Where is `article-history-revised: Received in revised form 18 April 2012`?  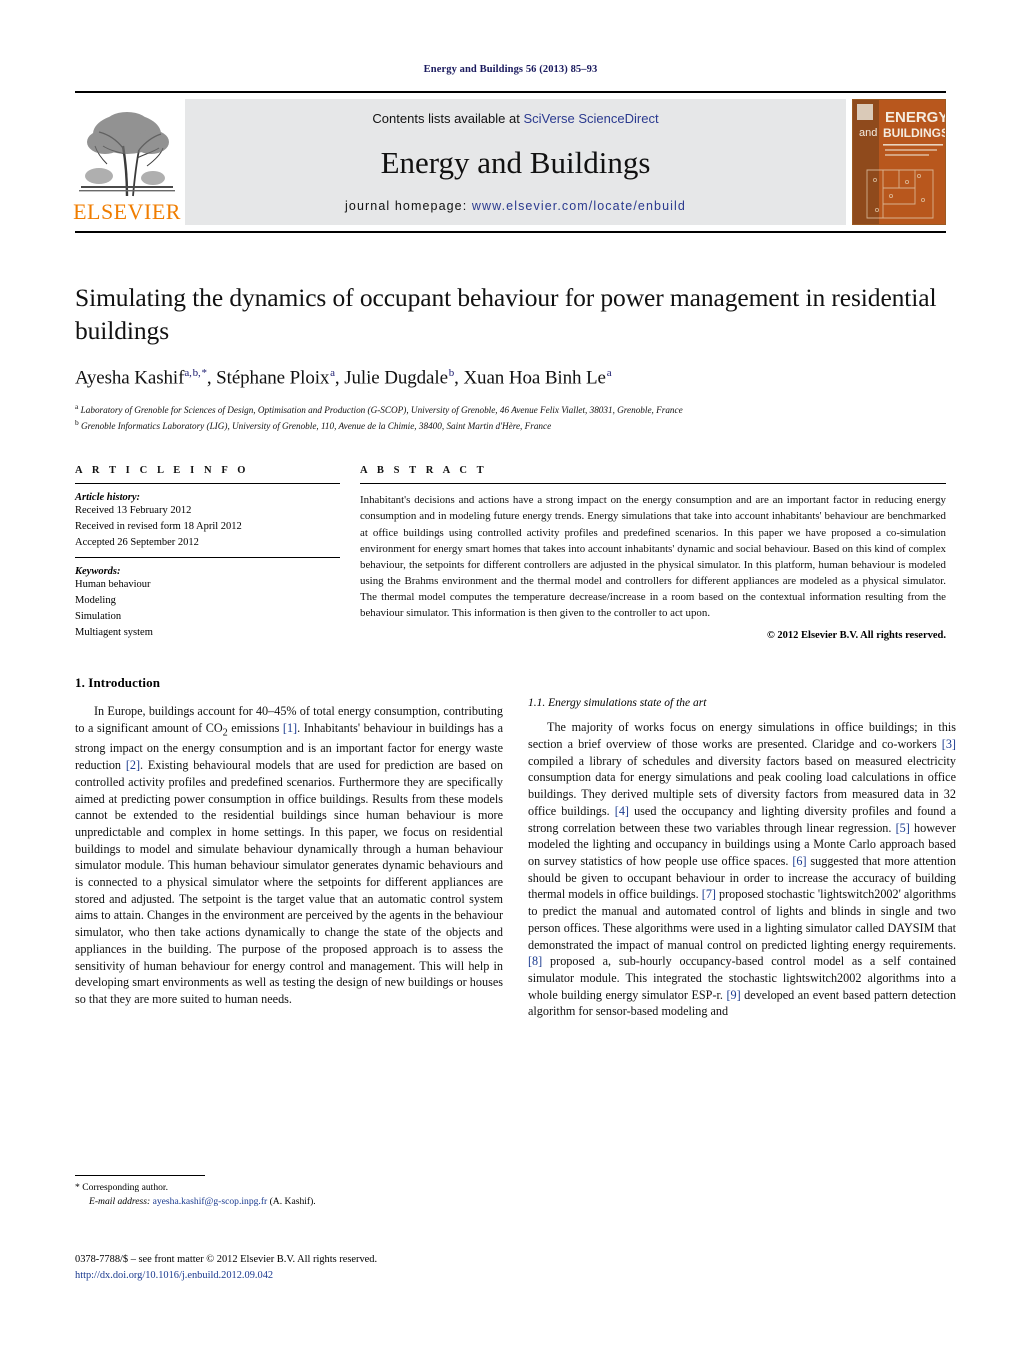 article-history-revised: Received in revised form 18 April 2012 is located at coordinates (158, 526).